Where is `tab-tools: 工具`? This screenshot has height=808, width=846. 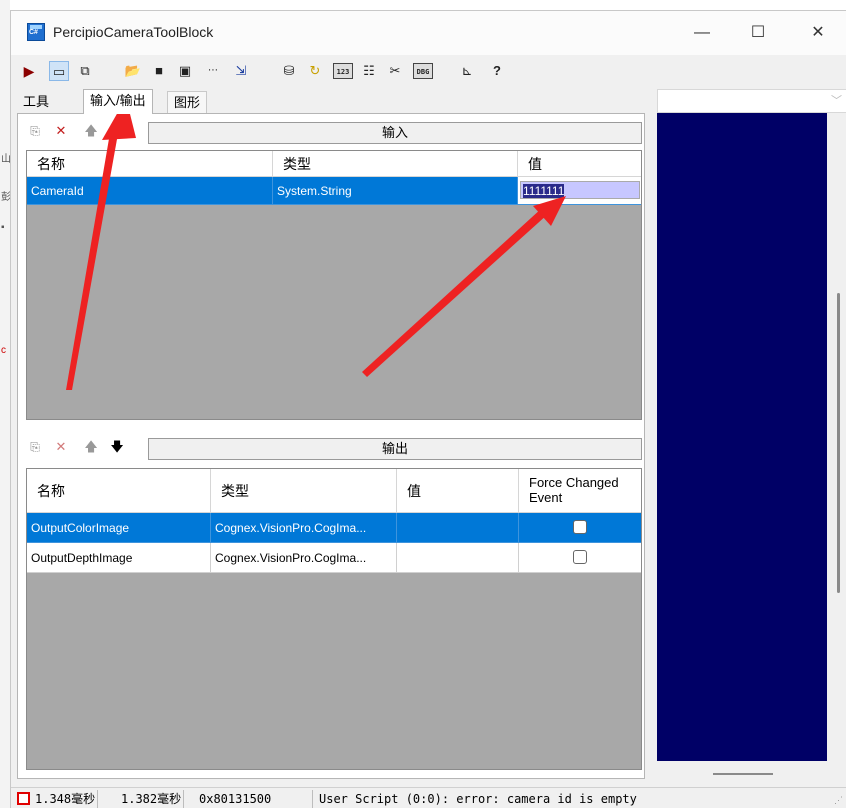 tab-tools: 工具 is located at coordinates (36, 102).